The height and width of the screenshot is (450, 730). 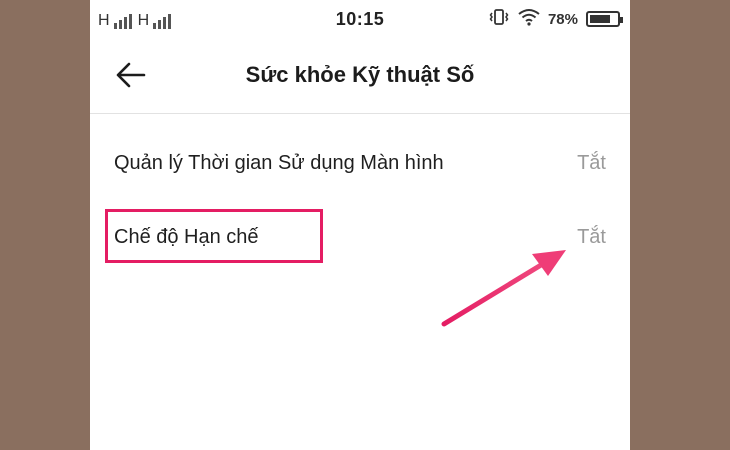 I want to click on setting-restricted-mode: Chế độ Hạn chế Tắt, so click(x=360, y=228).